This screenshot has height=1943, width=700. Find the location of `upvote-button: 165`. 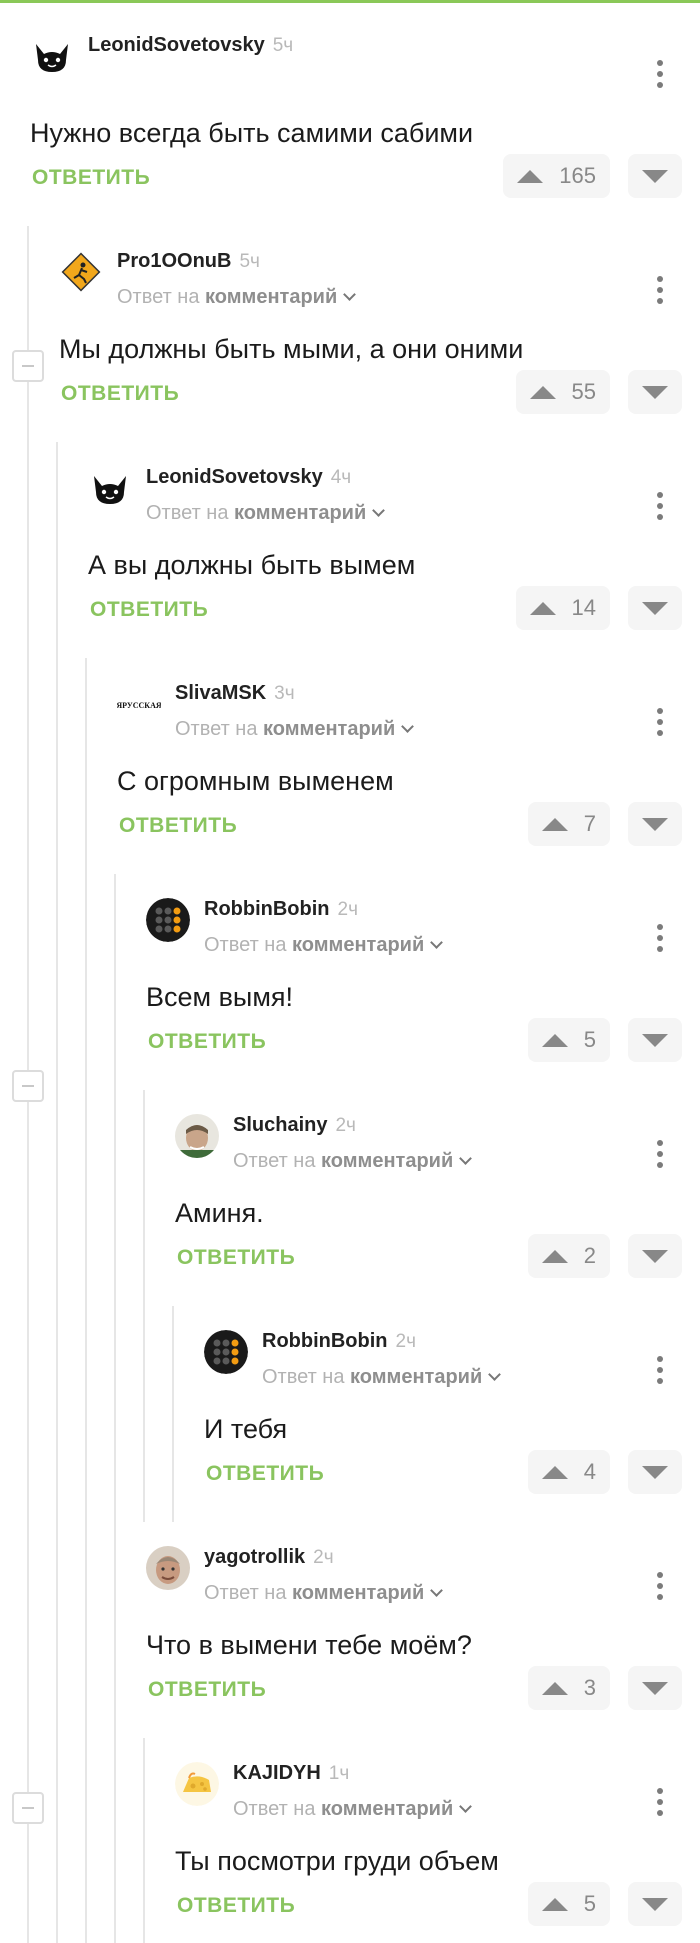

upvote-button: 165 is located at coordinates (556, 176).